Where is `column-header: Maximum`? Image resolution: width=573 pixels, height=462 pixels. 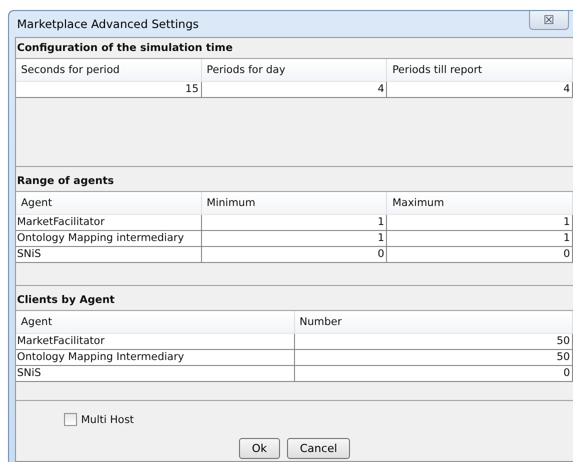
column-header: Maximum is located at coordinates (480, 203).